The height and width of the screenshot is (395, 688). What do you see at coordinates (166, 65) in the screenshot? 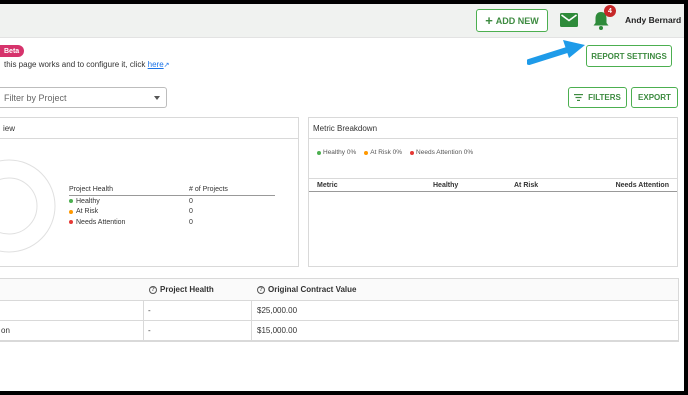
I see `external-link-icon: ↗` at bounding box center [166, 65].